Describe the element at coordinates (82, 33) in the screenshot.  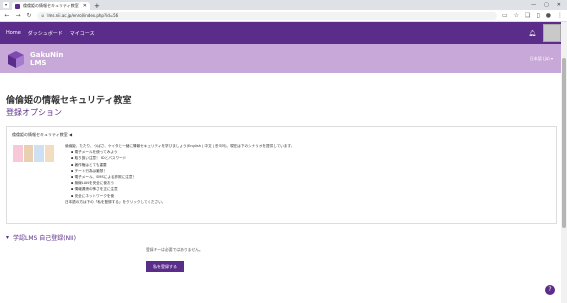
I see `nav-mycourses: マイコース` at that location.